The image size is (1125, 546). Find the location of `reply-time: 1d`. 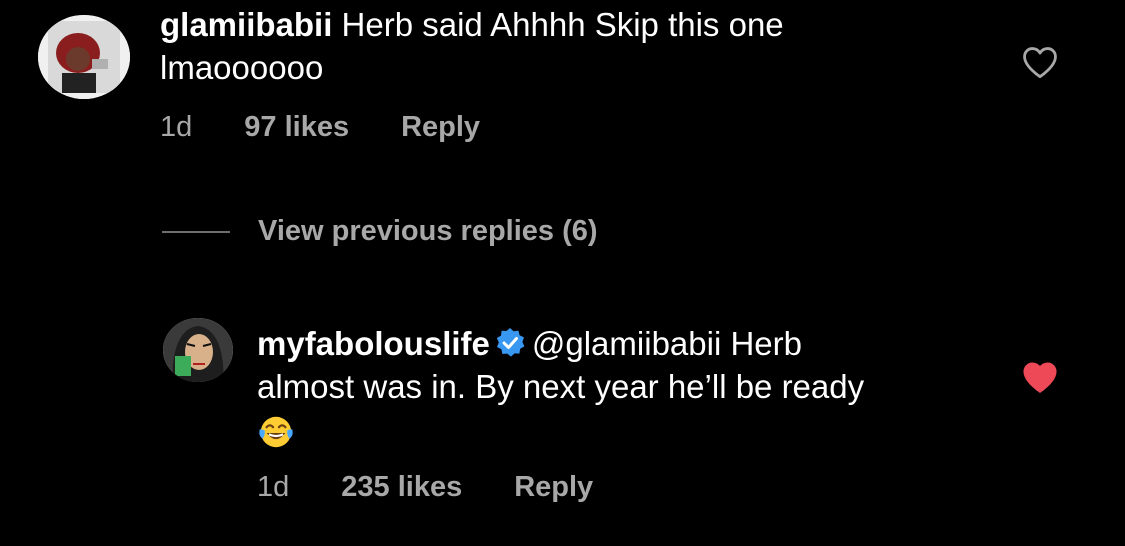

reply-time: 1d is located at coordinates (273, 487).